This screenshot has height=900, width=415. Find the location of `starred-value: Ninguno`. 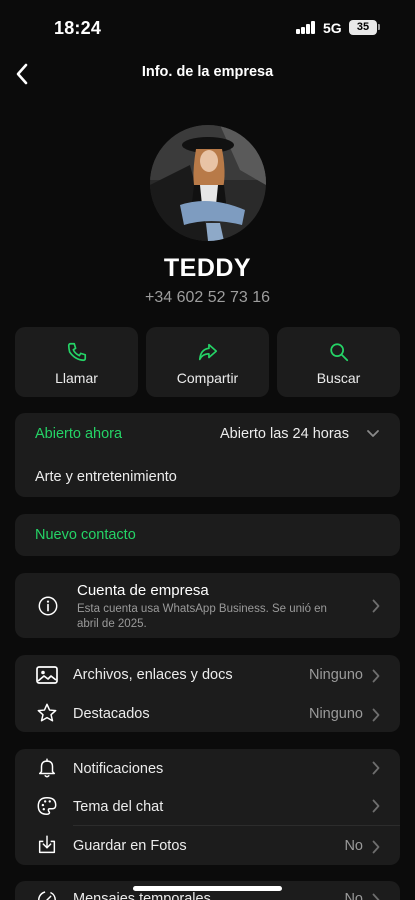

starred-value: Ninguno is located at coordinates (335, 714).